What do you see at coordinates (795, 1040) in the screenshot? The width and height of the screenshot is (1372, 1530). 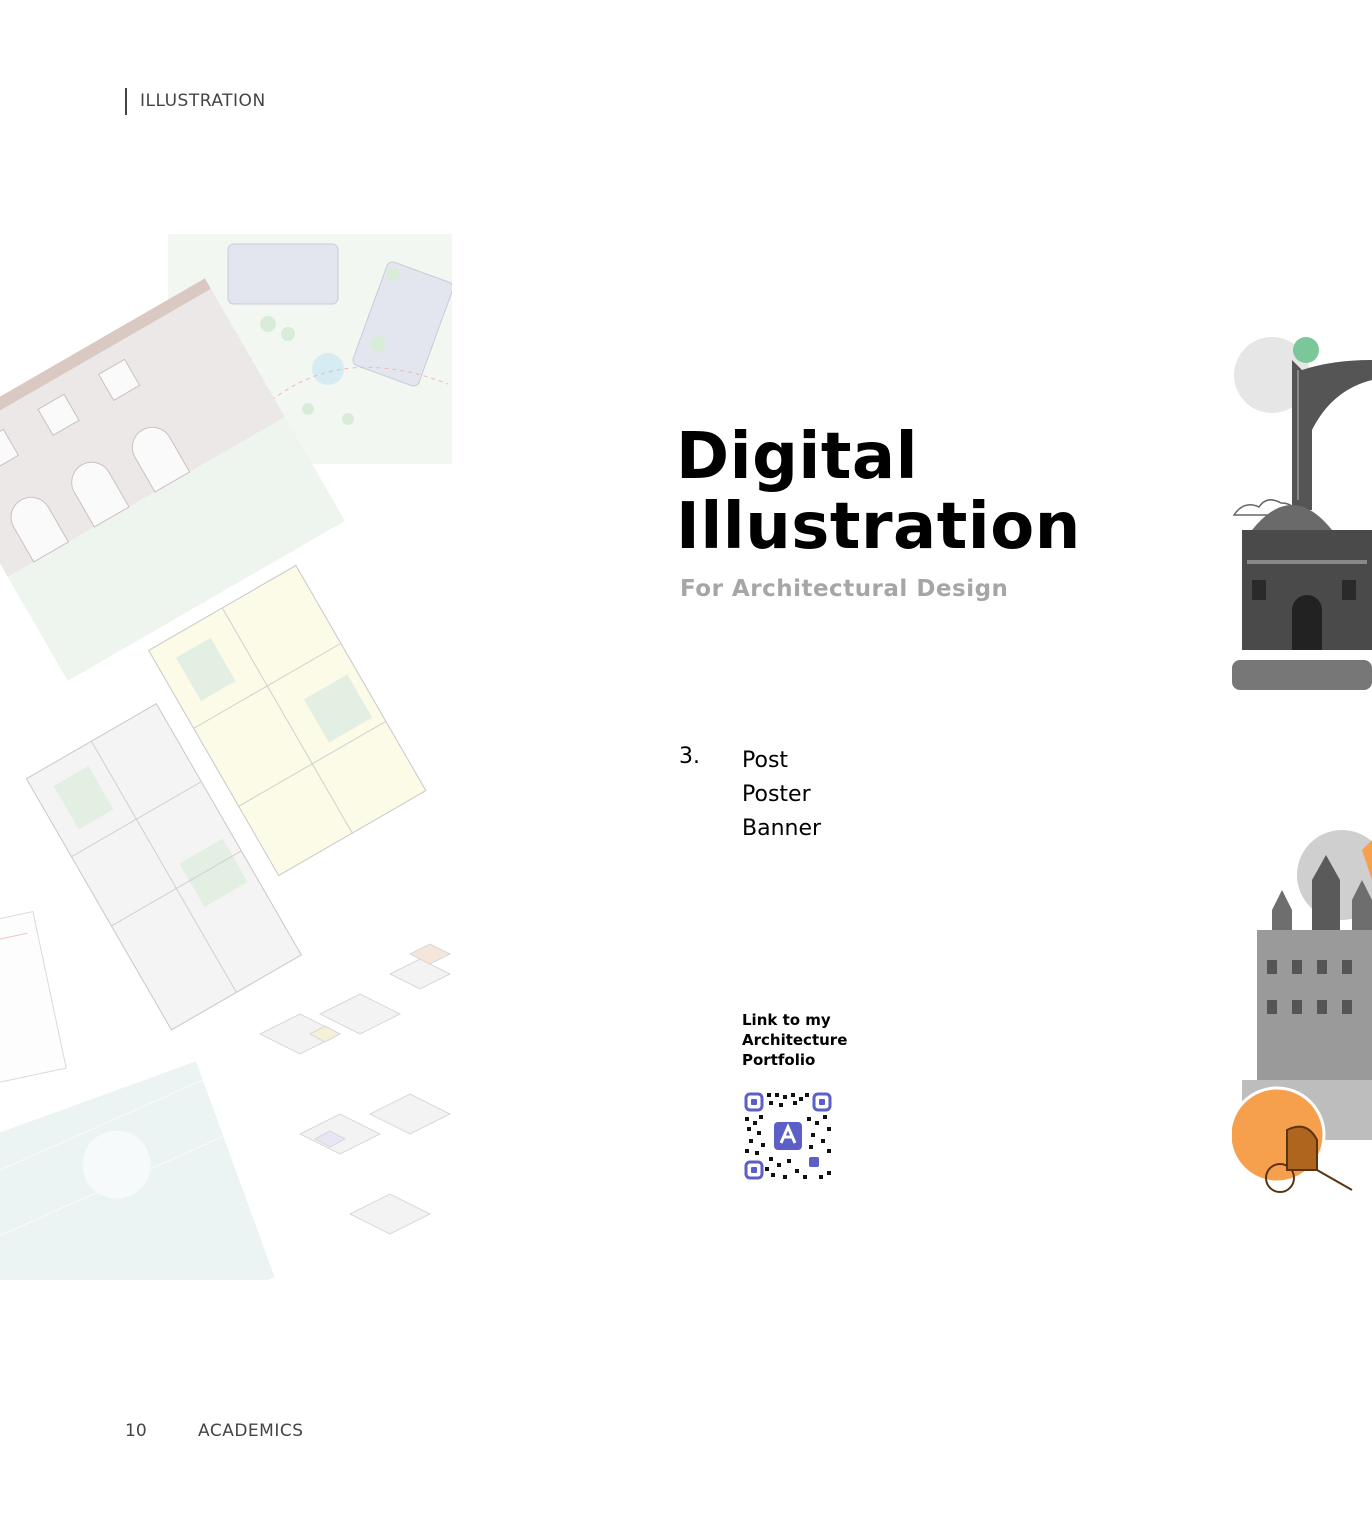 I see `caption-line: Architecture` at bounding box center [795, 1040].